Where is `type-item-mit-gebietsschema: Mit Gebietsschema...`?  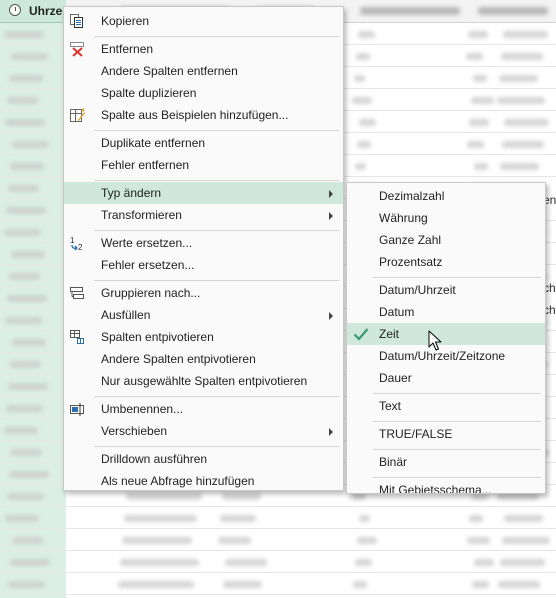 type-item-mit-gebietsschema: Mit Gebietsschema... is located at coordinates (446, 486).